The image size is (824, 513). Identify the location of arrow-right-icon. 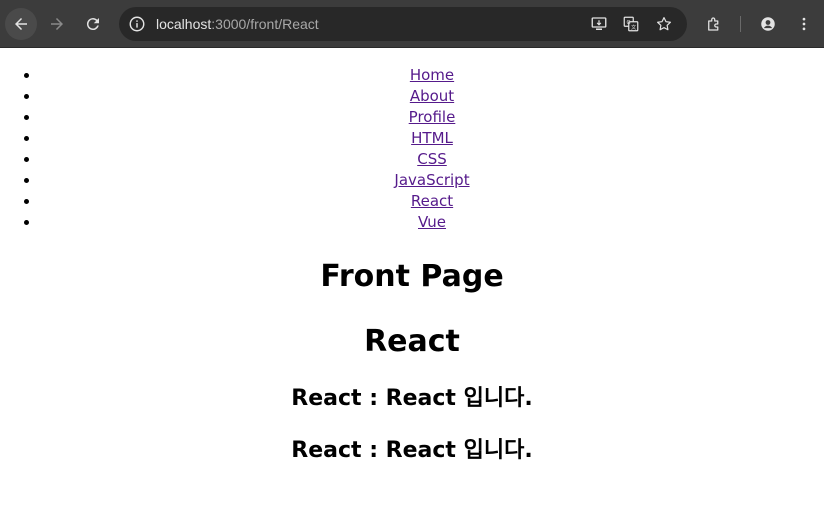
(57, 24).